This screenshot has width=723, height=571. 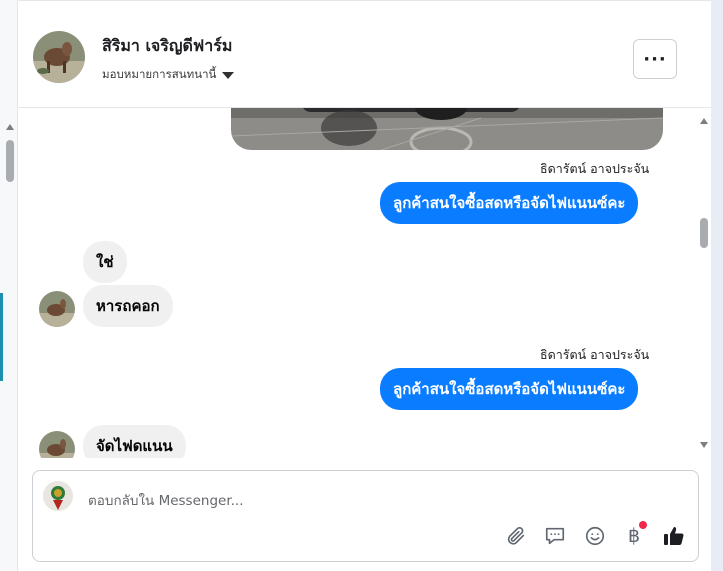 What do you see at coordinates (704, 233) in the screenshot?
I see `message-scrollbar-thumb` at bounding box center [704, 233].